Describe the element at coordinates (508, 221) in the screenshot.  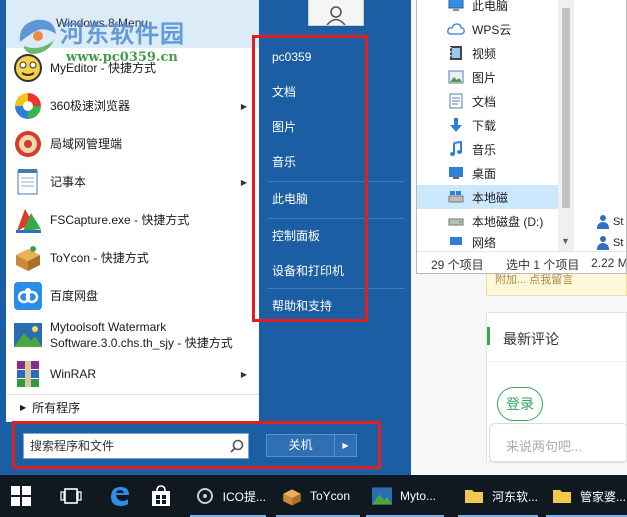
I see `nav-item-label: 本地磁盘 (D:)` at that location.